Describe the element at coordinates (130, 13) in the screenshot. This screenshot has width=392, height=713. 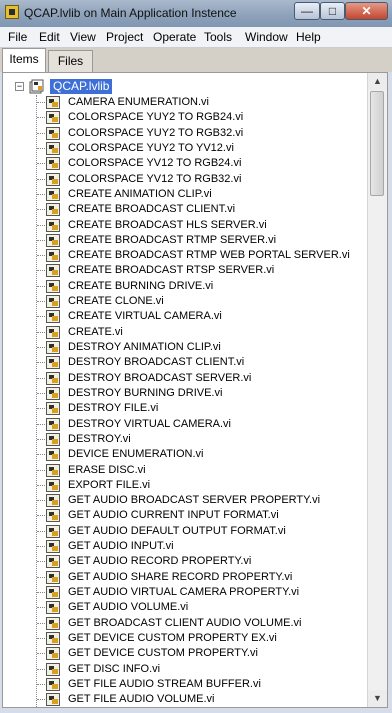
I see `window-title: QCAP.lvlib on Main Application Instence` at that location.